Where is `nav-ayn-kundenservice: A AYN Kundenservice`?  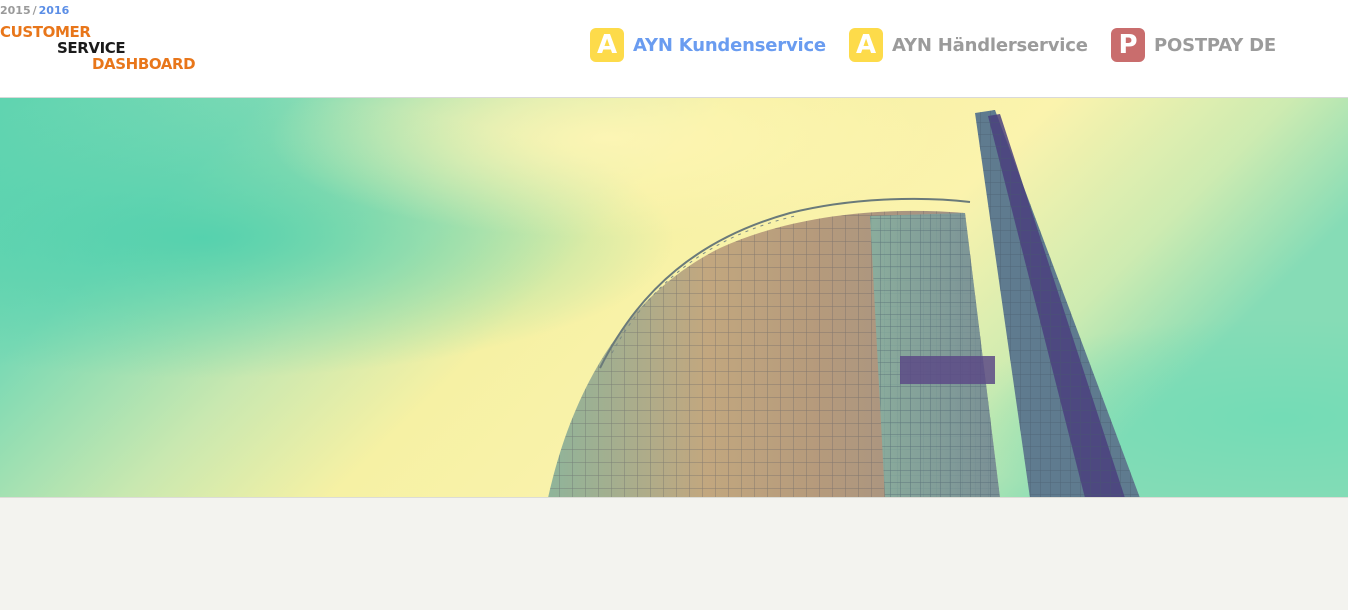
nav-ayn-kundenservice: A AYN Kundenservice is located at coordinates (708, 45).